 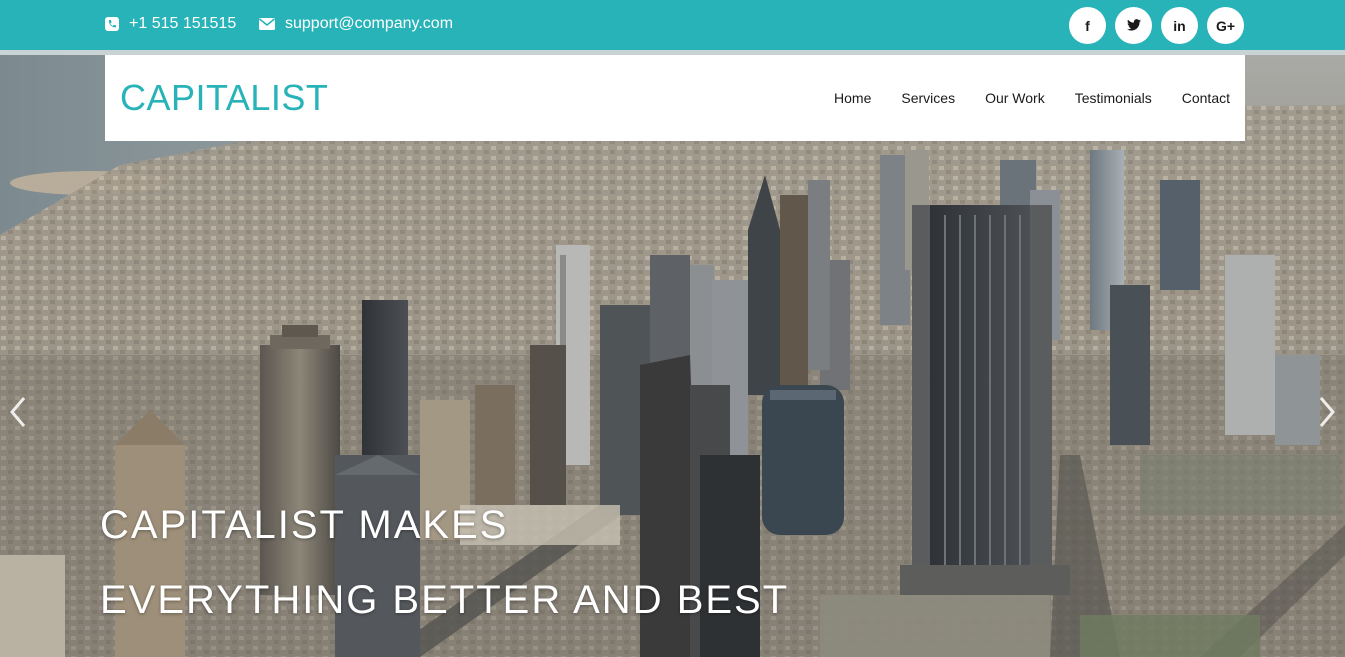 I want to click on nav-item-testimonials: Testimonials, so click(x=1113, y=98).